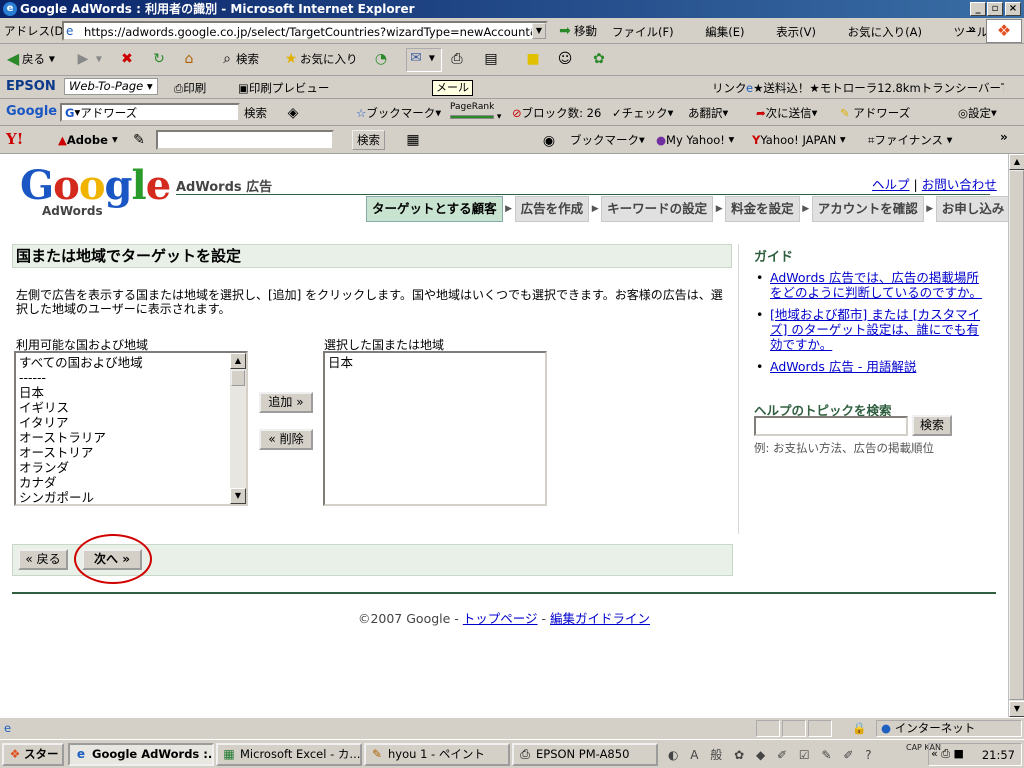 This screenshot has height=768, width=1024. I want to click on menu-overflow-icon: », so click(972, 29).